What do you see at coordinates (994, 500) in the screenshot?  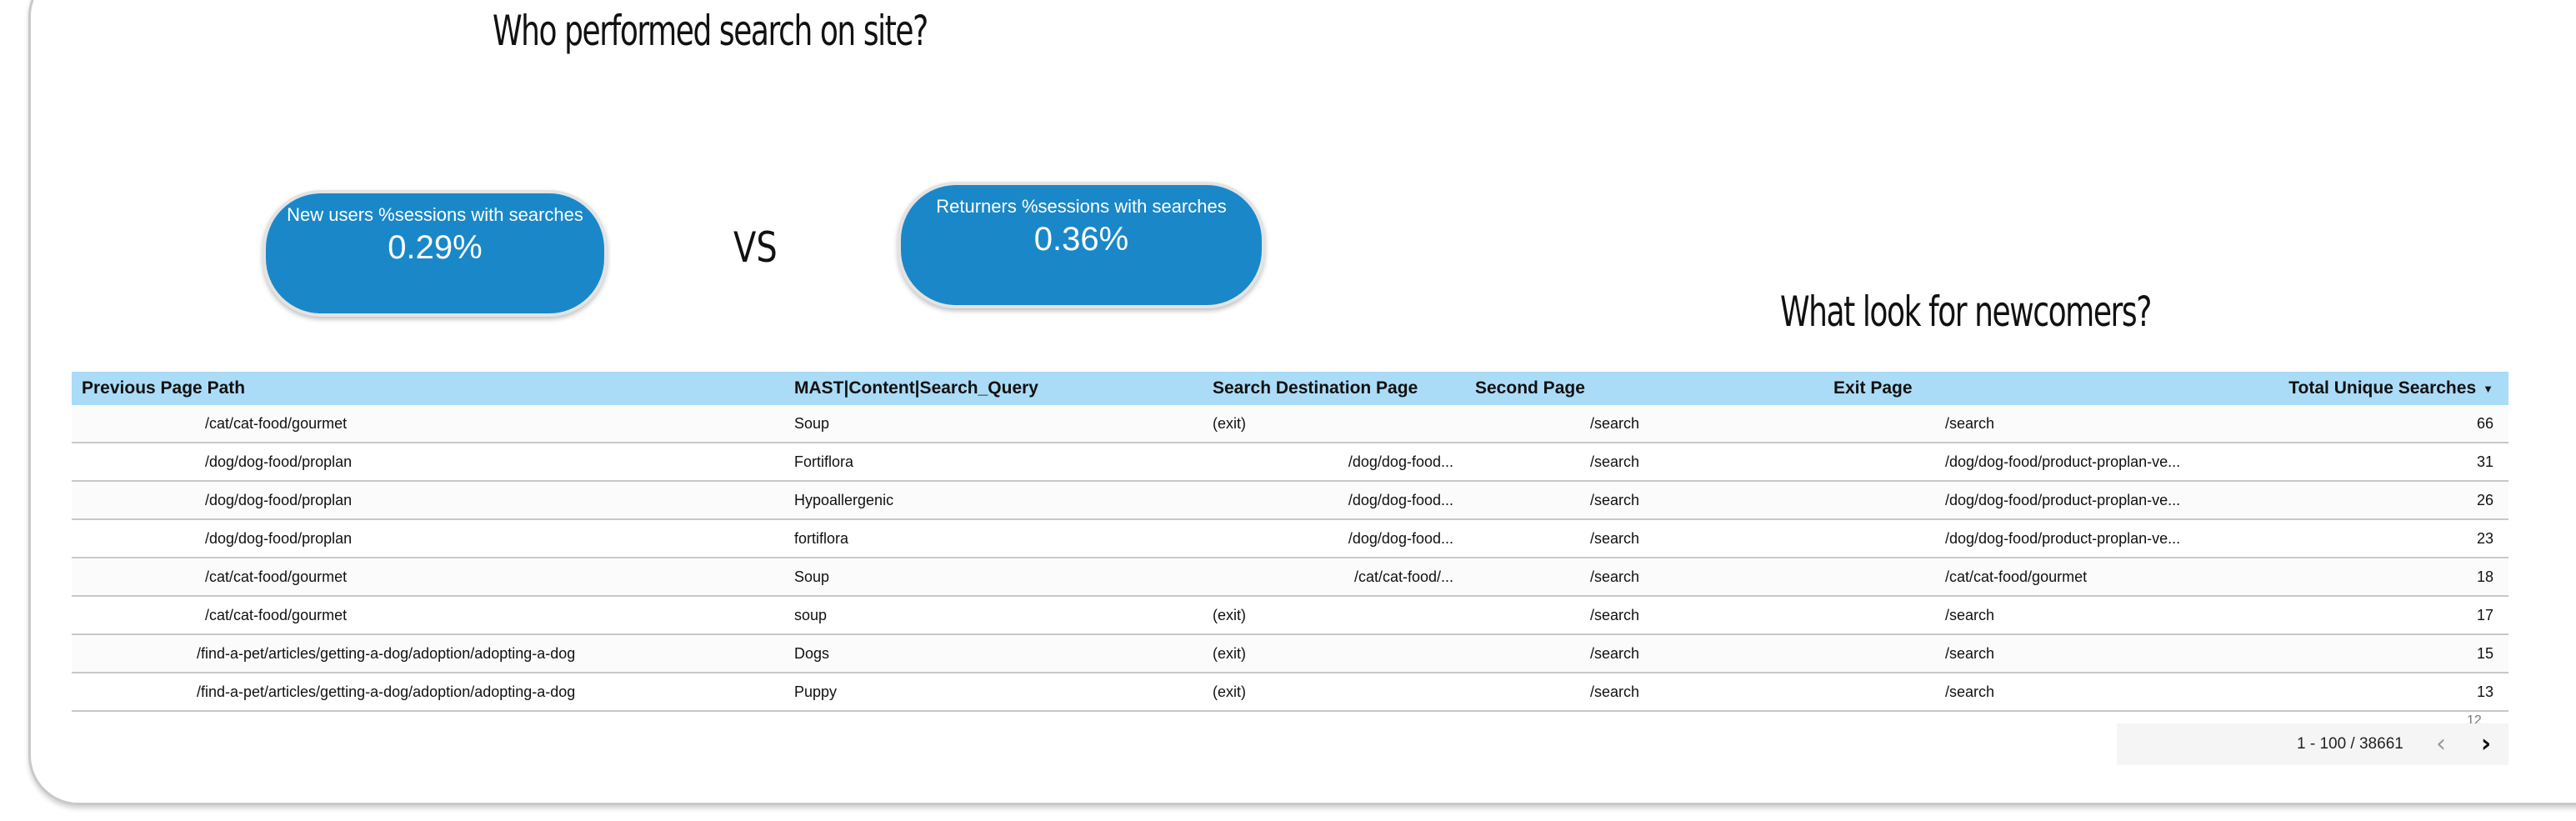 I see `cell-search-query: Hypoallergenic` at bounding box center [994, 500].